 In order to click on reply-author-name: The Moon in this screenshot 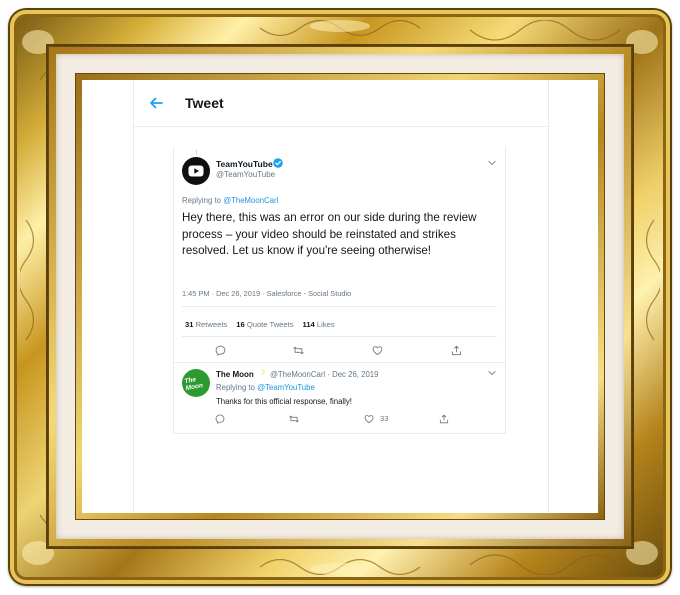, I will do `click(235, 374)`.